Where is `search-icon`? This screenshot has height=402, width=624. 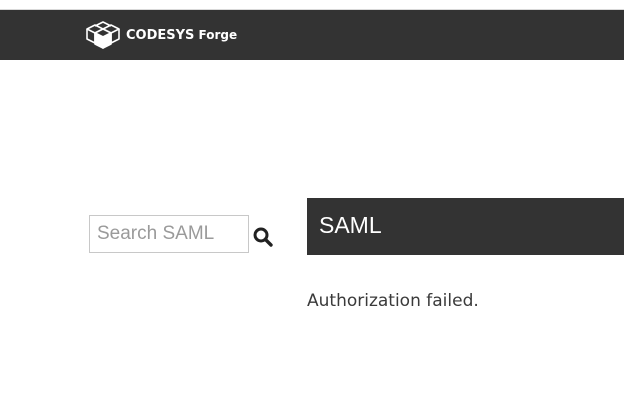 search-icon is located at coordinates (263, 237).